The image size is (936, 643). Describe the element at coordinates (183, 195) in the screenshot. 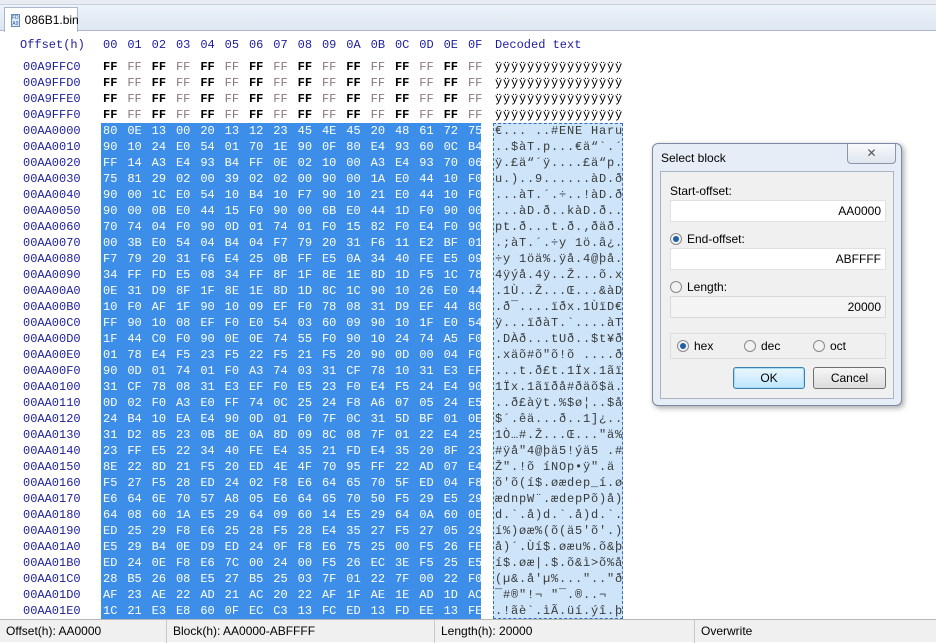

I see `byte-cell: E0` at that location.